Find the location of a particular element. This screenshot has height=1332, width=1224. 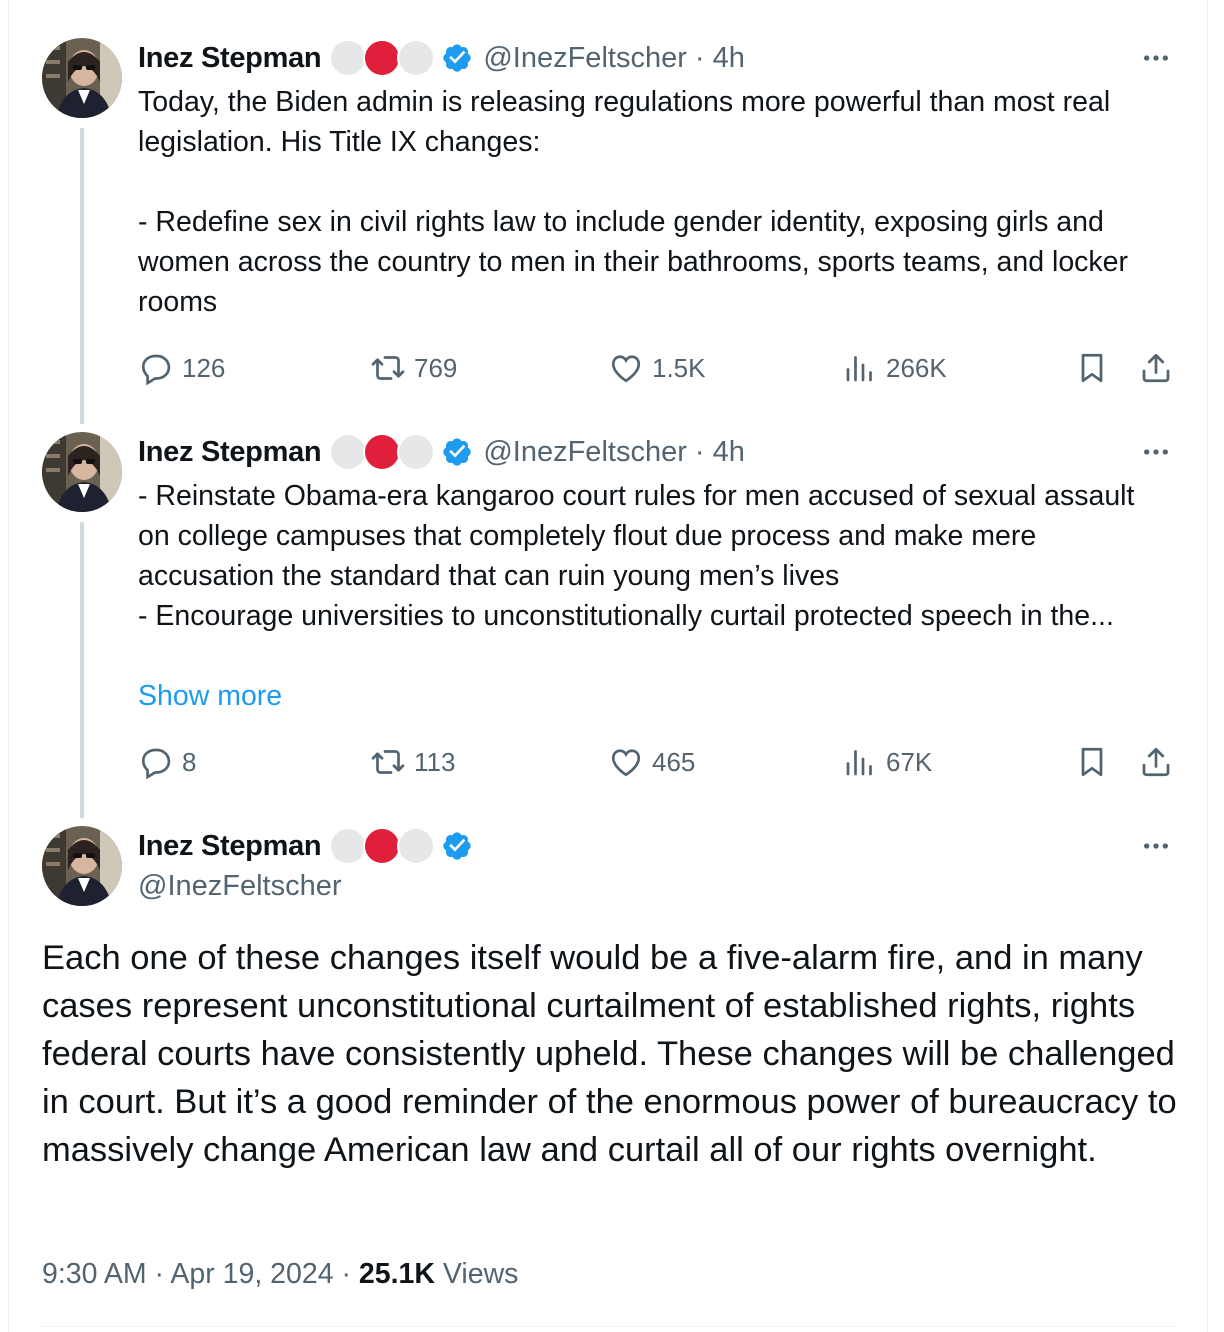

post-date: Apr 19, 2024 is located at coordinates (251, 1274).